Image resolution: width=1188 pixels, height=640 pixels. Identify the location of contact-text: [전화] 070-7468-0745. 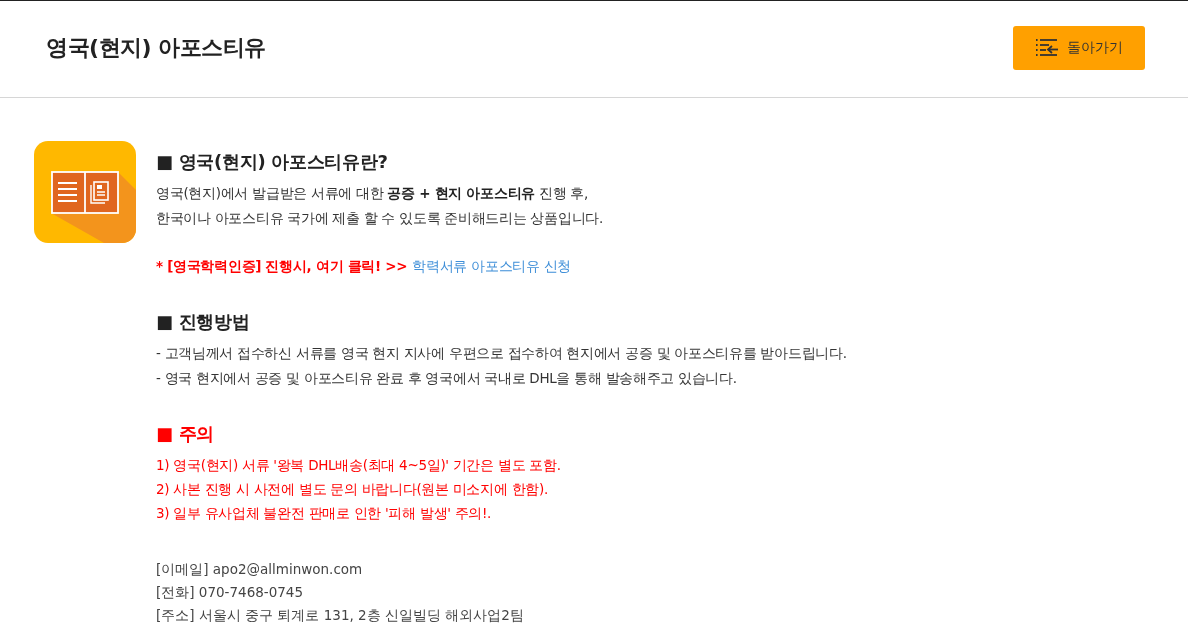
(230, 592).